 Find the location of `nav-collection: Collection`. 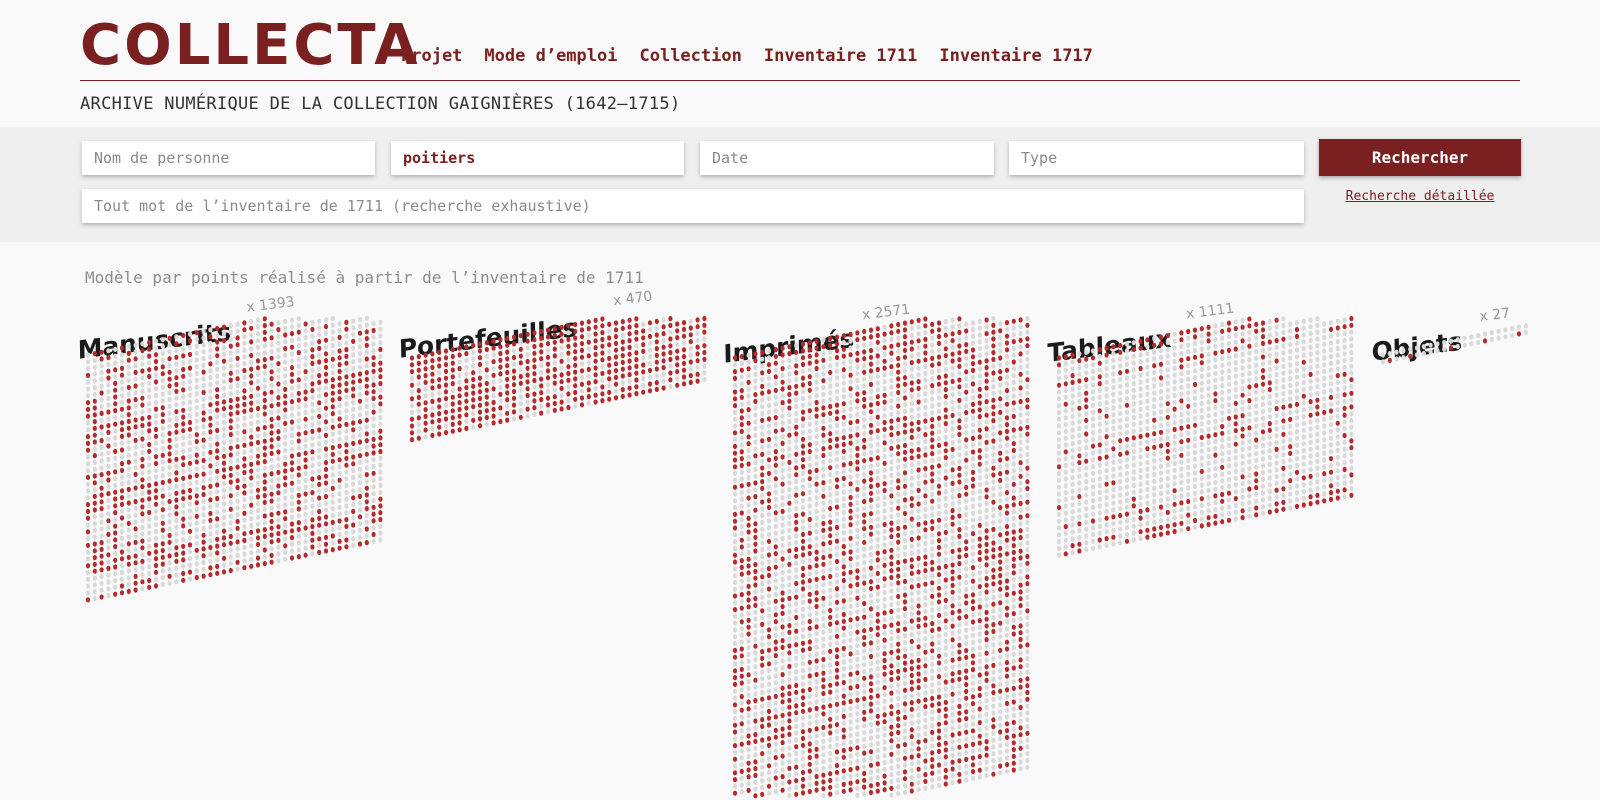

nav-collection: Collection is located at coordinates (690, 56).